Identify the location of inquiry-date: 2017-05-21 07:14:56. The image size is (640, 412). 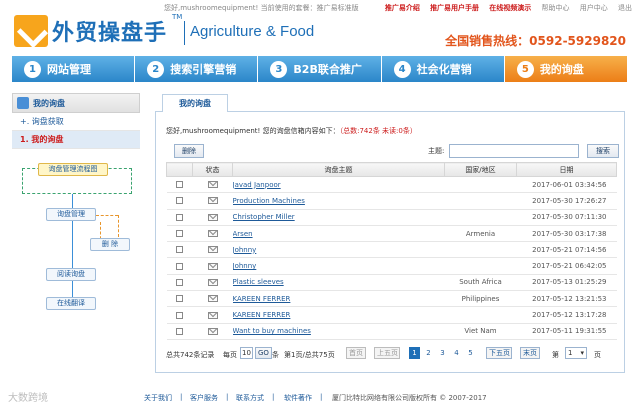
(566, 250).